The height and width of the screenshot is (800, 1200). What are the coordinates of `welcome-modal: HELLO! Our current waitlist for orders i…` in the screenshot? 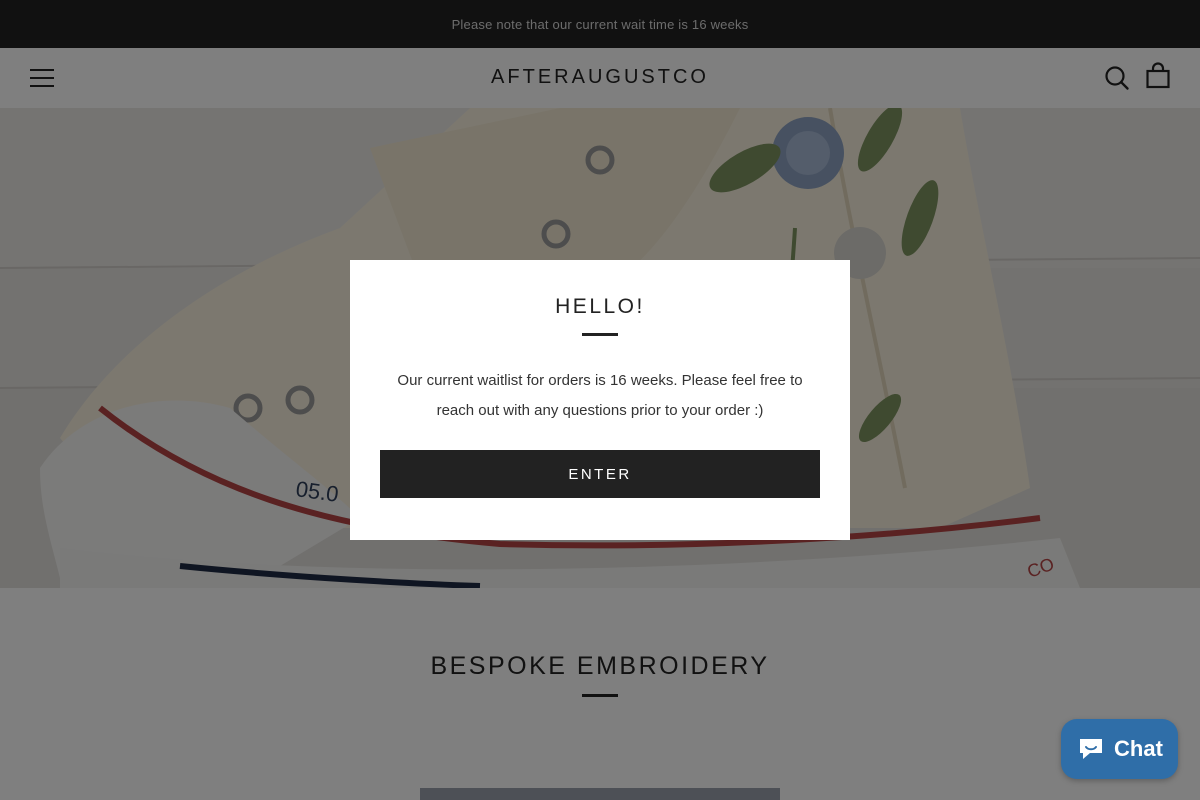 It's located at (600, 400).